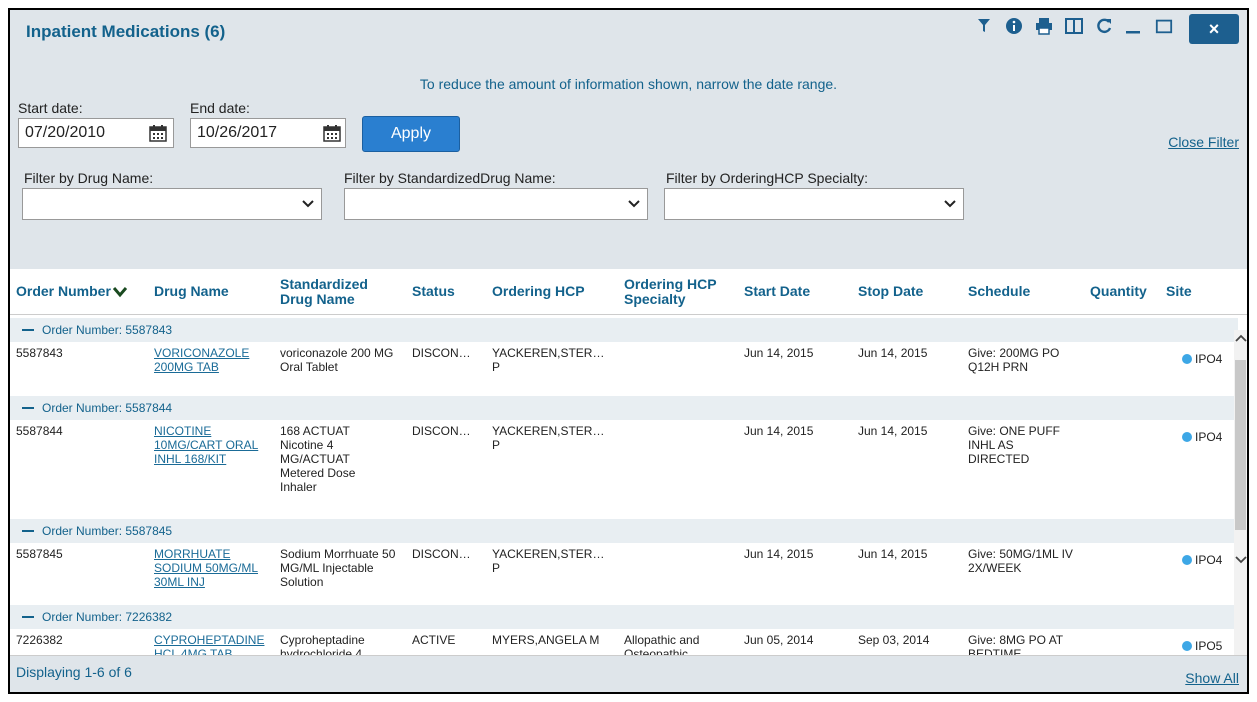 This screenshot has height=702, width=1257. Describe the element at coordinates (680, 291) in the screenshot. I see `column-header-ordering-hcp-specialty: Ordering HCP Specialty` at that location.